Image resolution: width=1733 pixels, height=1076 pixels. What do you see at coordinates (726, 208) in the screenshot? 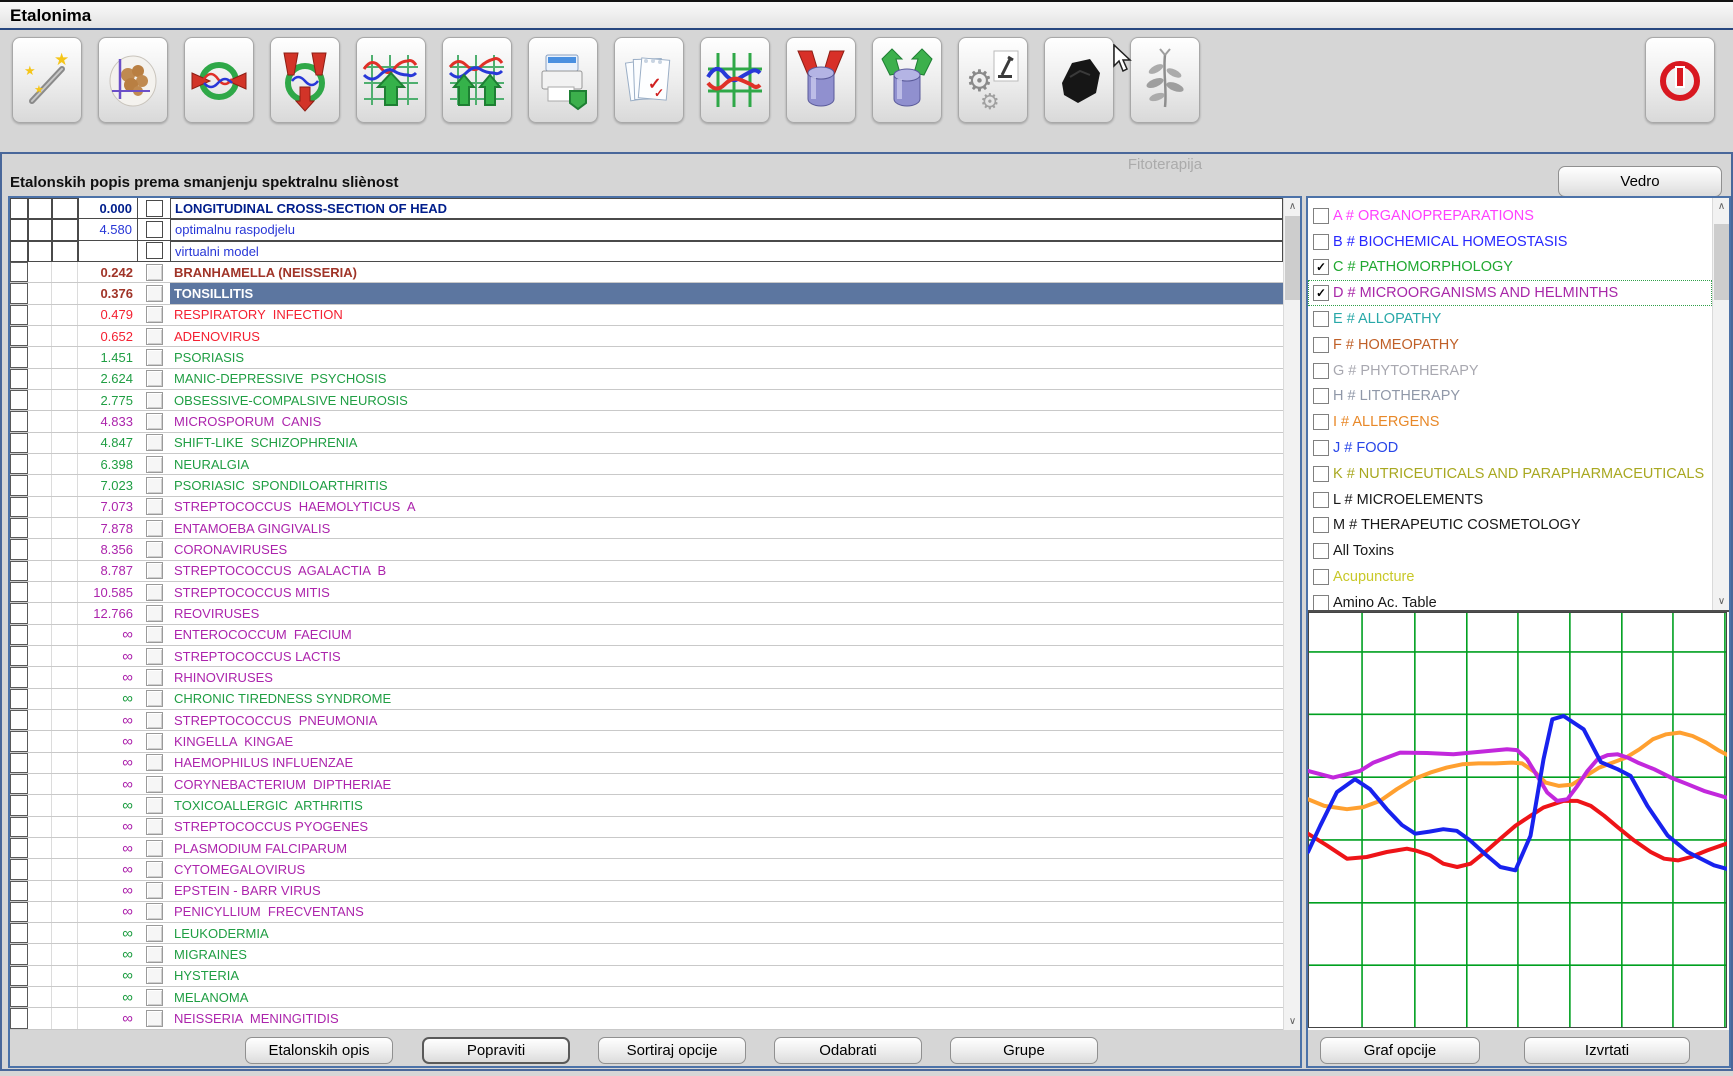
I see `etalon-name: LONGITUDINAL CROSS-SECTION OF HEAD` at bounding box center [726, 208].